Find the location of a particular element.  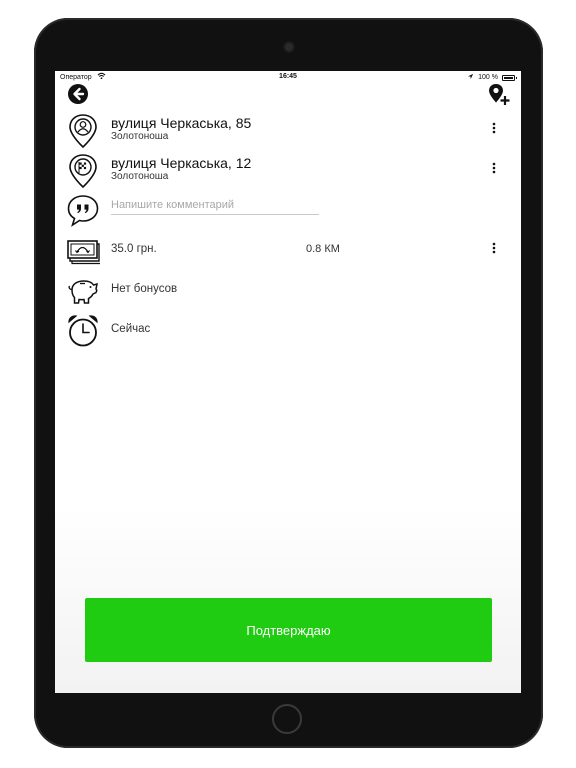

pickup-row: вулиця Черкаська, 85 Золотоноша is located at coordinates (288, 130).